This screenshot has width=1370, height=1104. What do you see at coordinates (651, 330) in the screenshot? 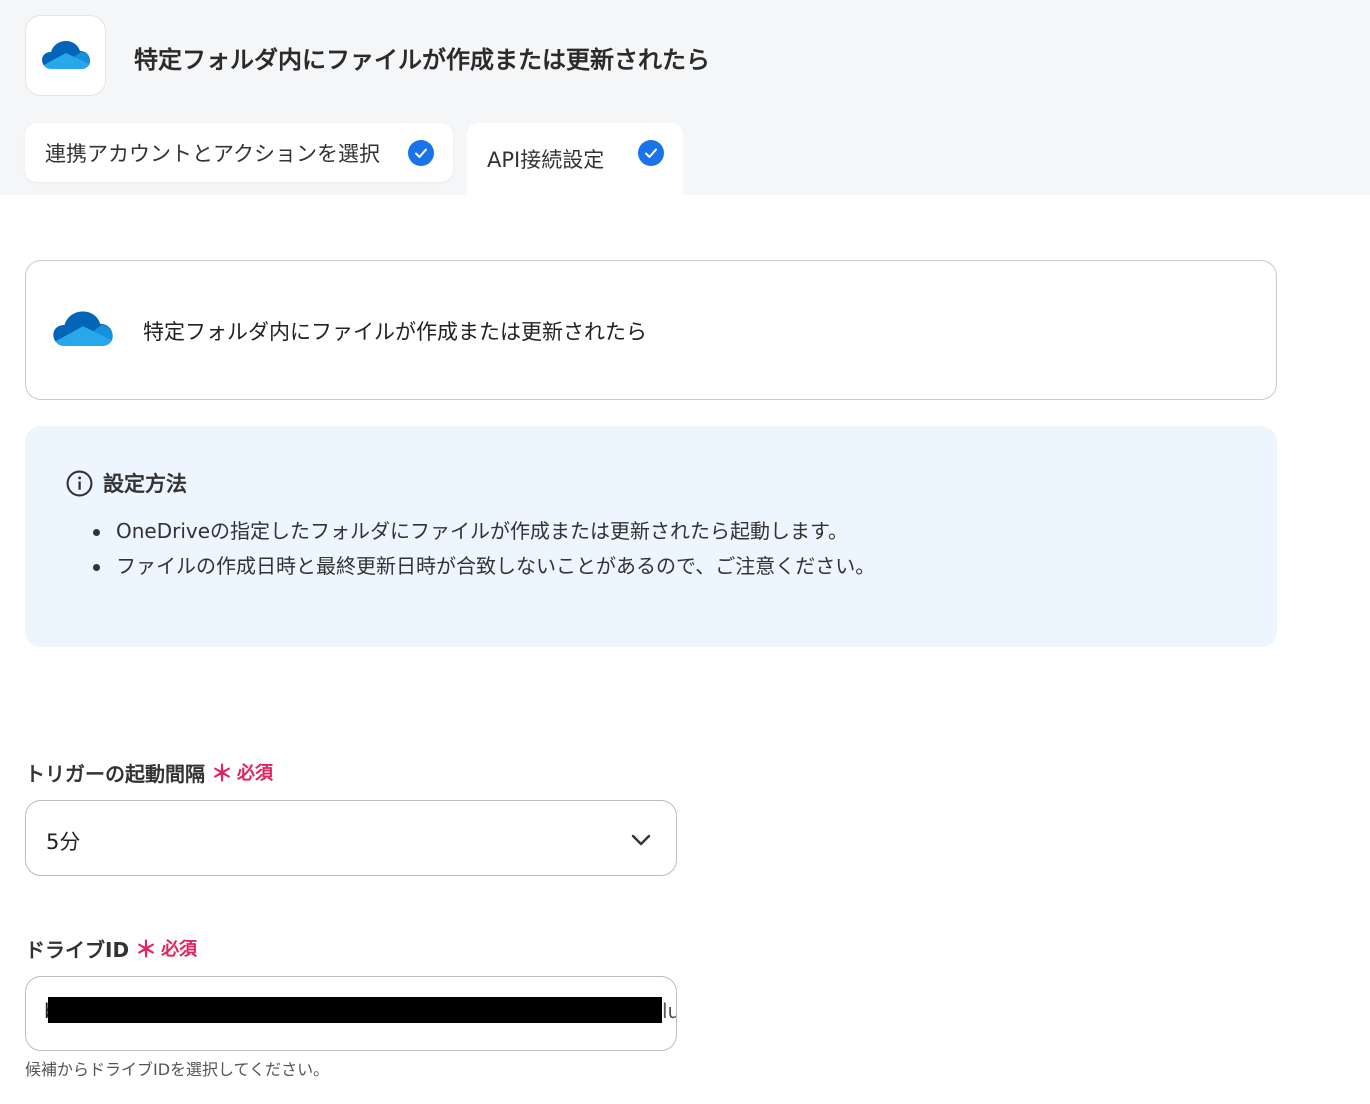
I see `trigger-card: 特定フォルダ内にファイルが作成または更新されたら` at bounding box center [651, 330].